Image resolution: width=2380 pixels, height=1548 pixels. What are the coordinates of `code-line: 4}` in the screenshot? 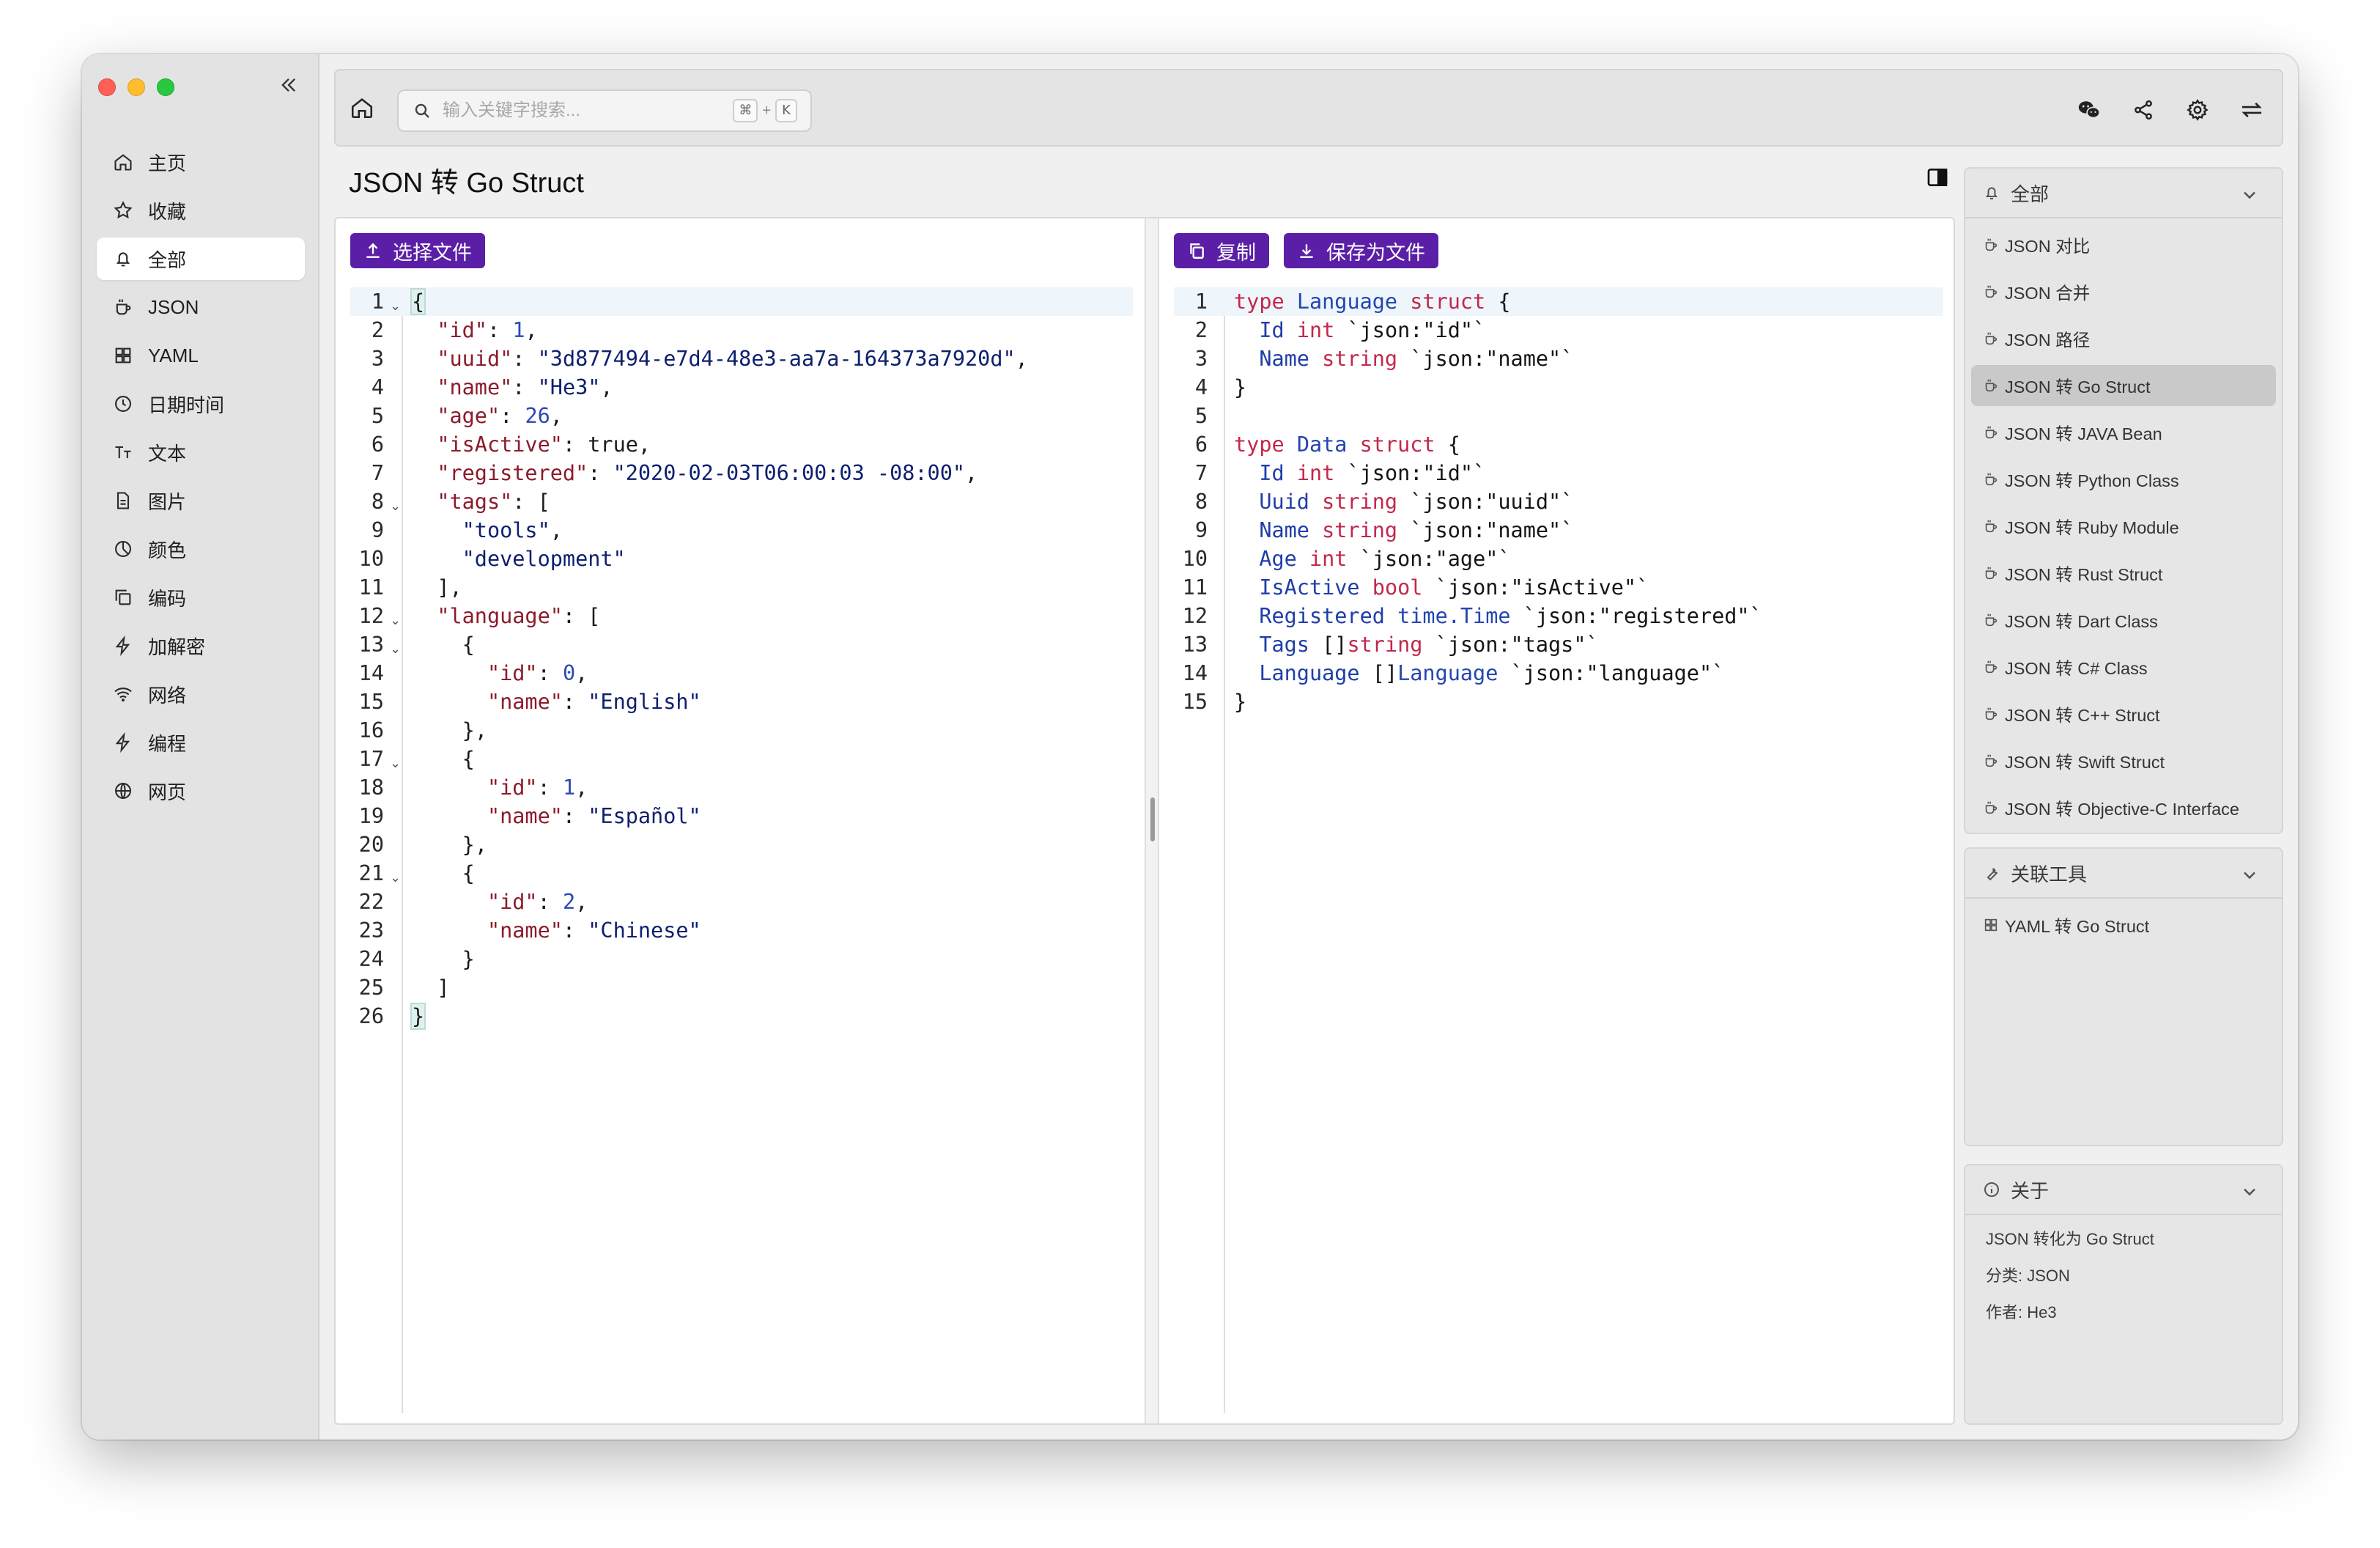 It's located at (1558, 387).